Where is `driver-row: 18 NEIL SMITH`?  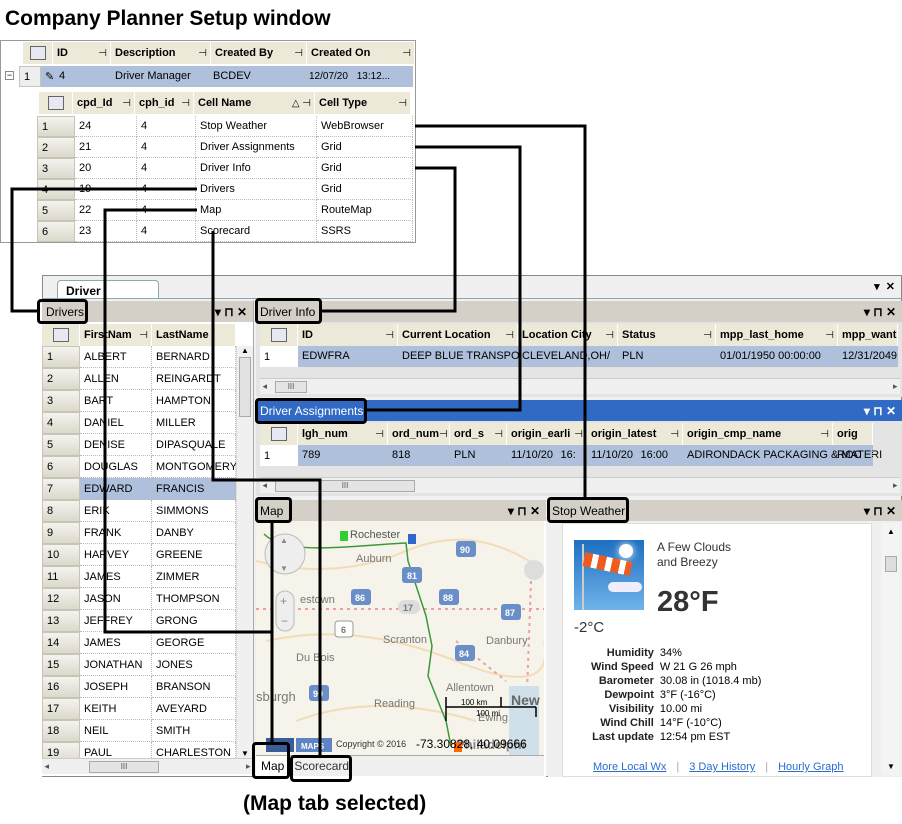
driver-row: 18 NEIL SMITH is located at coordinates (139, 731).